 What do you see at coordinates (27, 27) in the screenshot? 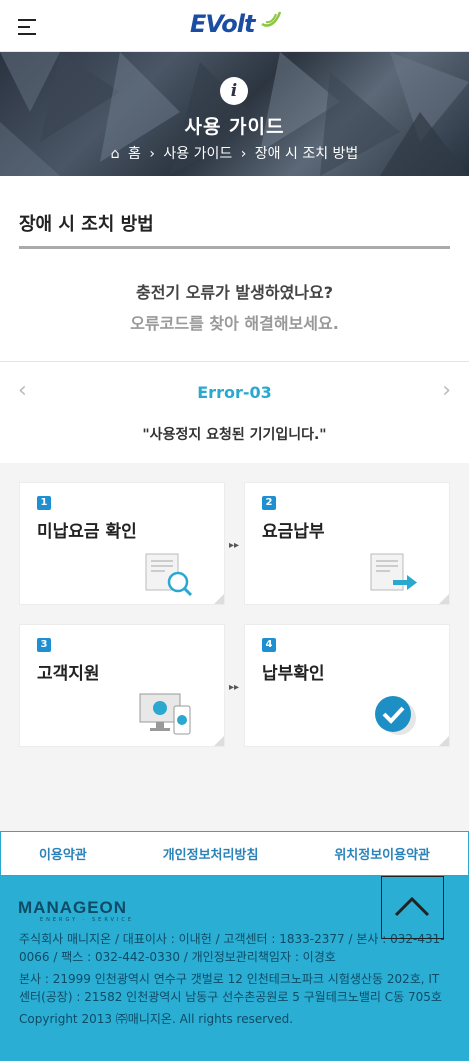
I see `hamburger-icon` at bounding box center [27, 27].